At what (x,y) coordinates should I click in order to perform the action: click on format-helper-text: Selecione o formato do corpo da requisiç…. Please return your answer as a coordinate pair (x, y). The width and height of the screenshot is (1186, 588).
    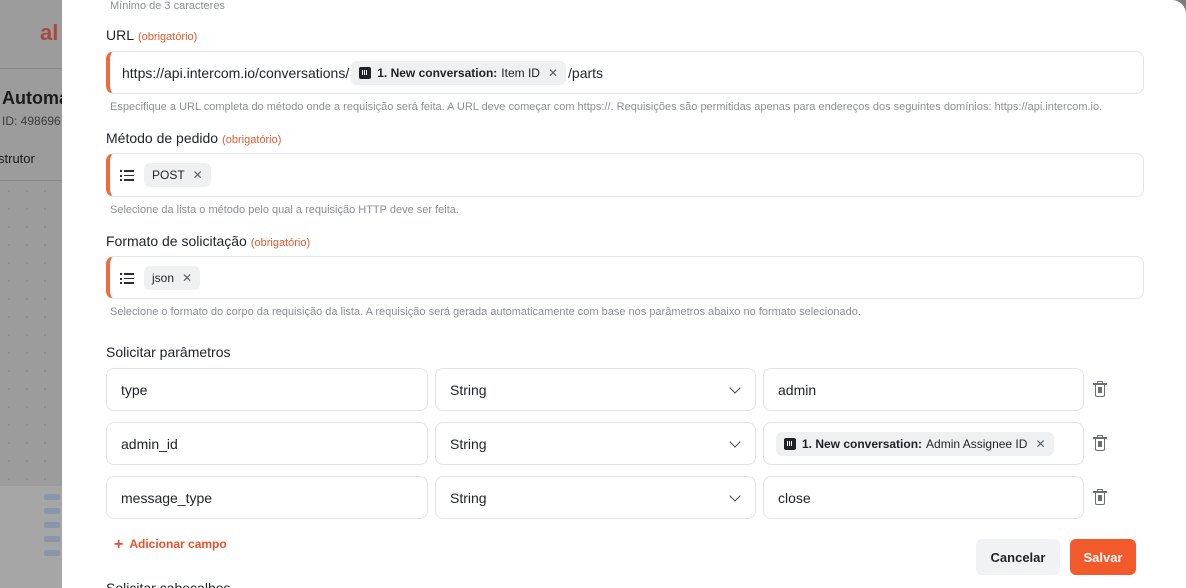
    Looking at the image, I should click on (485, 312).